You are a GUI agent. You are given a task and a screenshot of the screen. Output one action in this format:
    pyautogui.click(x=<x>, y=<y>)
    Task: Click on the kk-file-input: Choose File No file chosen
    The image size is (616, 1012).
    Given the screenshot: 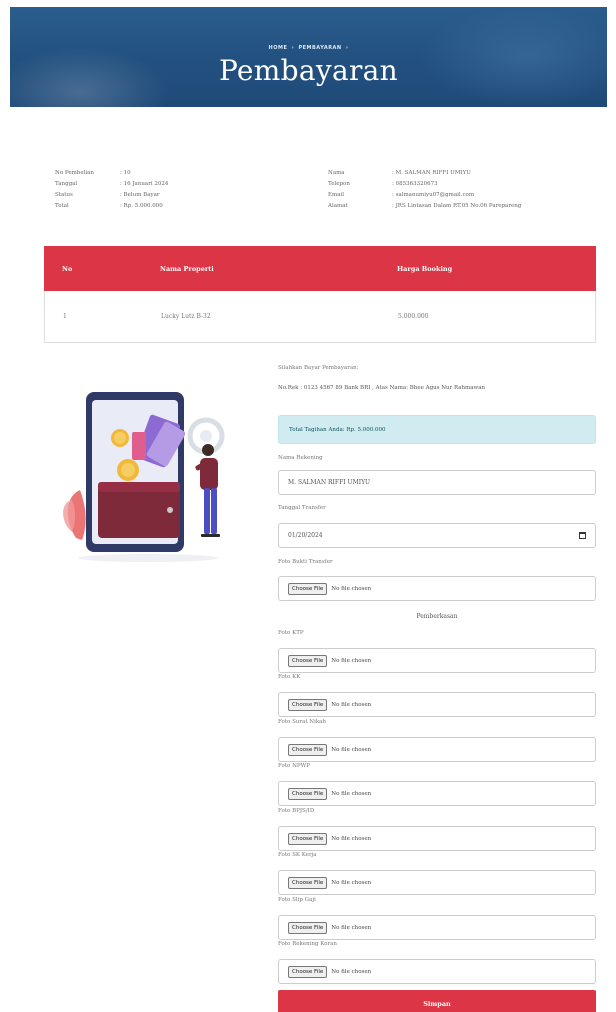 What is the action you would take?
    pyautogui.click(x=437, y=704)
    